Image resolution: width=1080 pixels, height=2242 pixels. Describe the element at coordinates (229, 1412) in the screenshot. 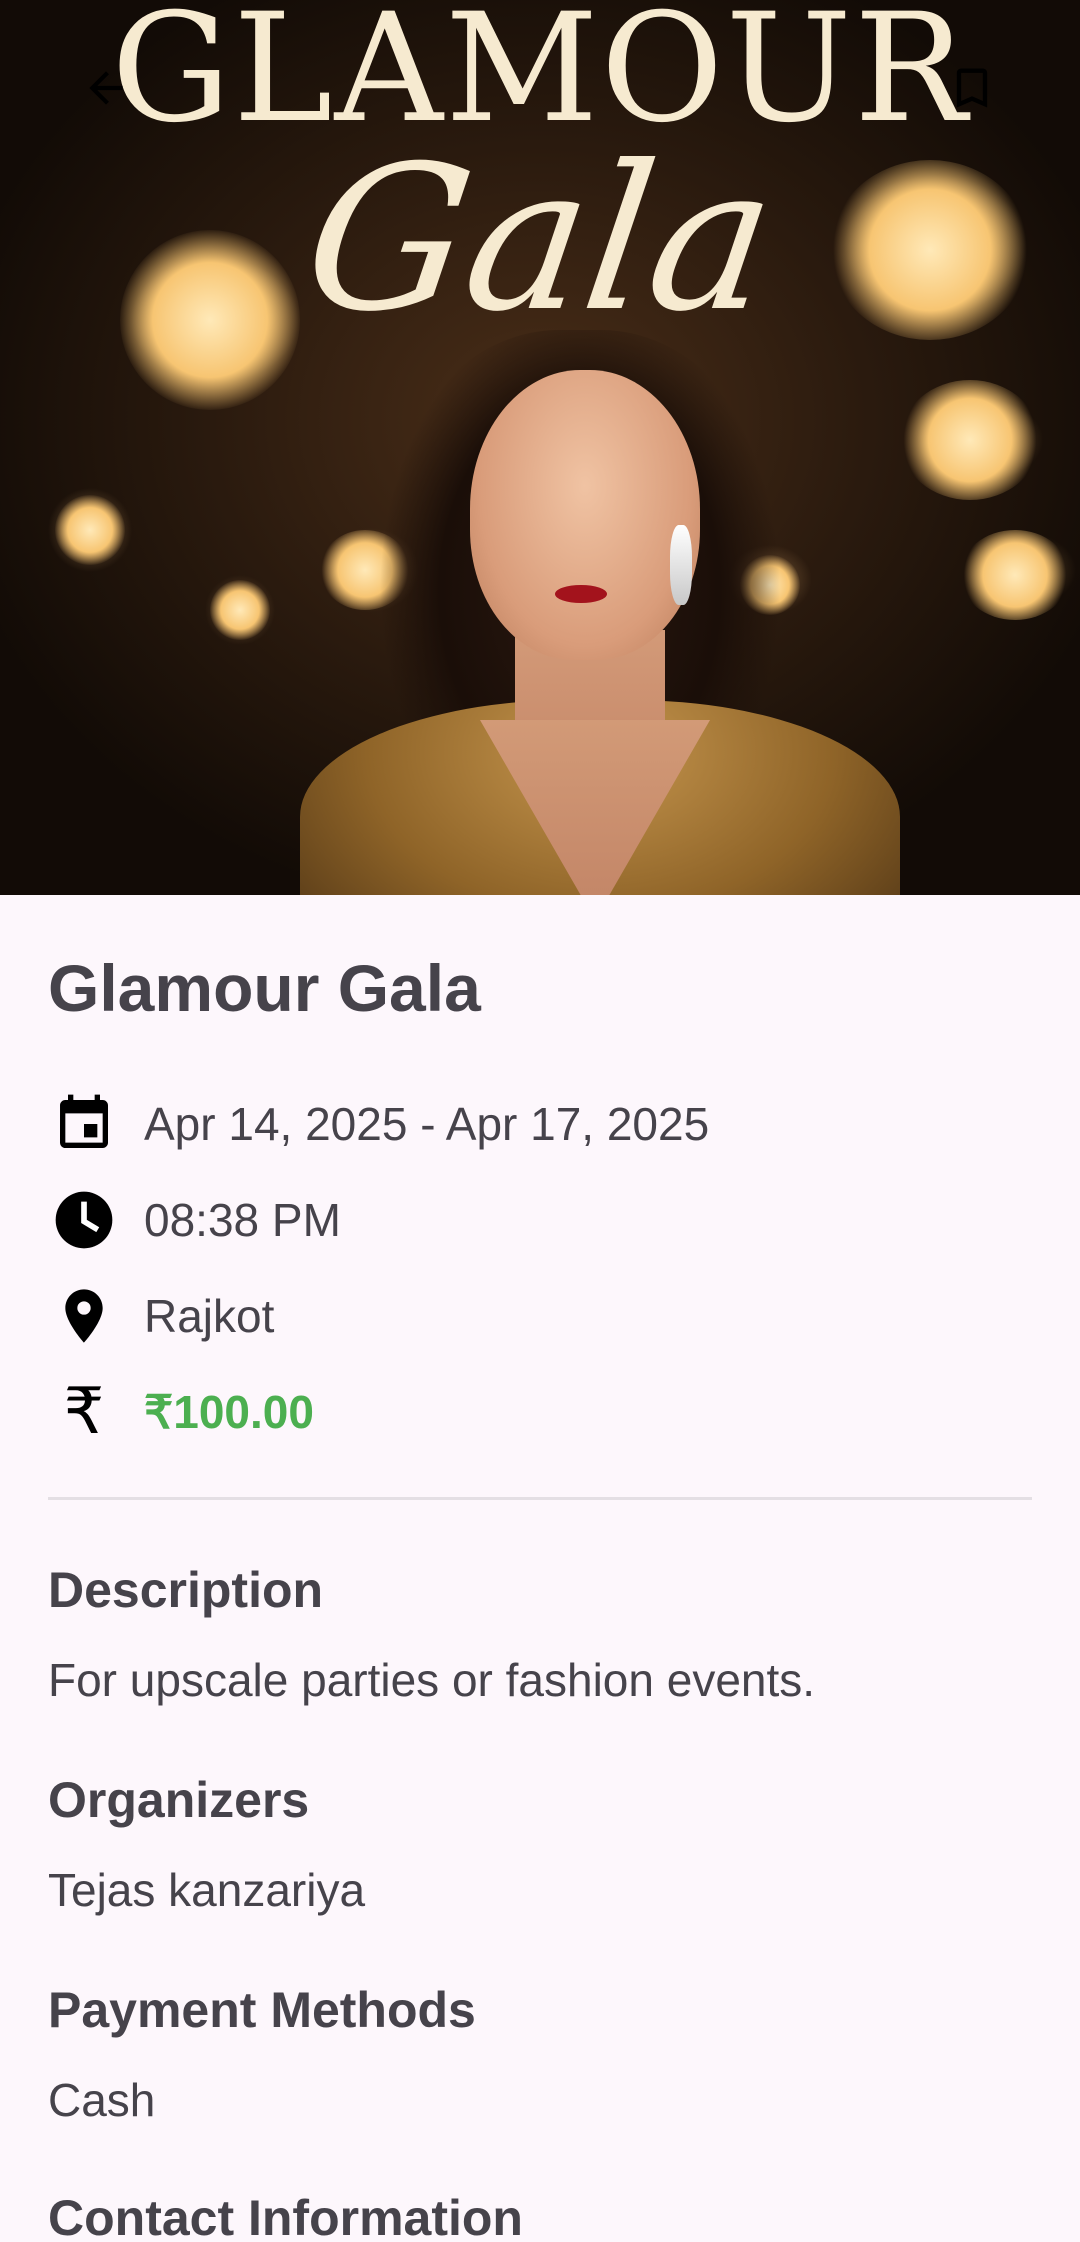

I see `event-price: ₹100.00` at that location.